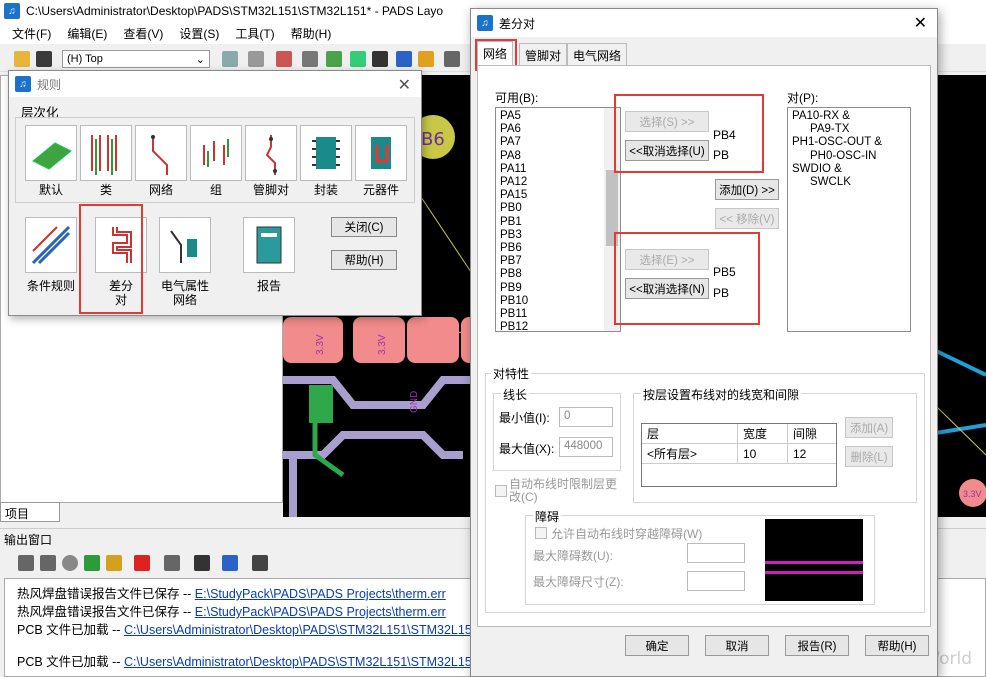  What do you see at coordinates (541, 533) in the screenshot?
I see `allow-obstacle-checkbox` at bounding box center [541, 533].